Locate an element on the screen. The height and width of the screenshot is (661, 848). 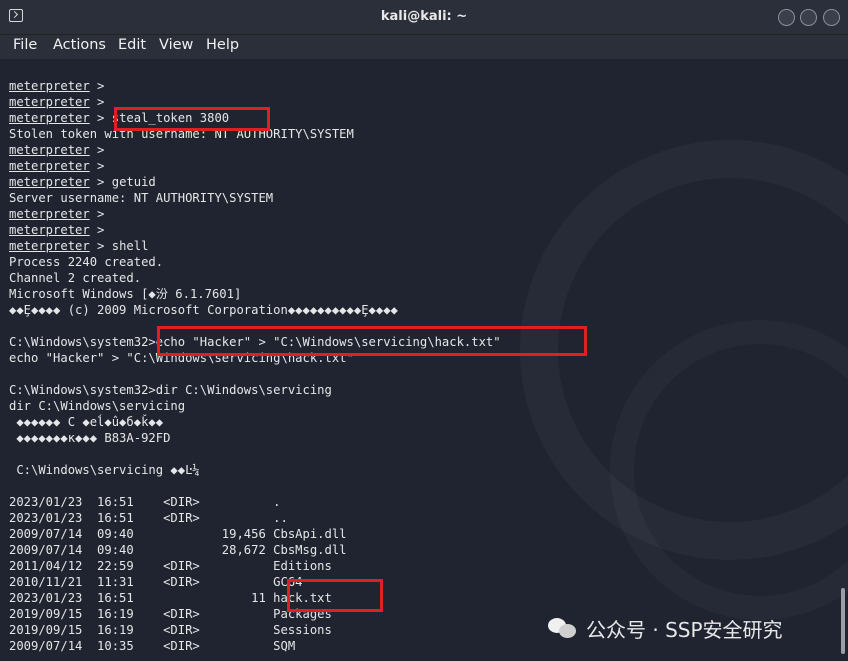
terminal-line-text: Server username: NT AUTHORITY\SYSTEM is located at coordinates (141, 198).